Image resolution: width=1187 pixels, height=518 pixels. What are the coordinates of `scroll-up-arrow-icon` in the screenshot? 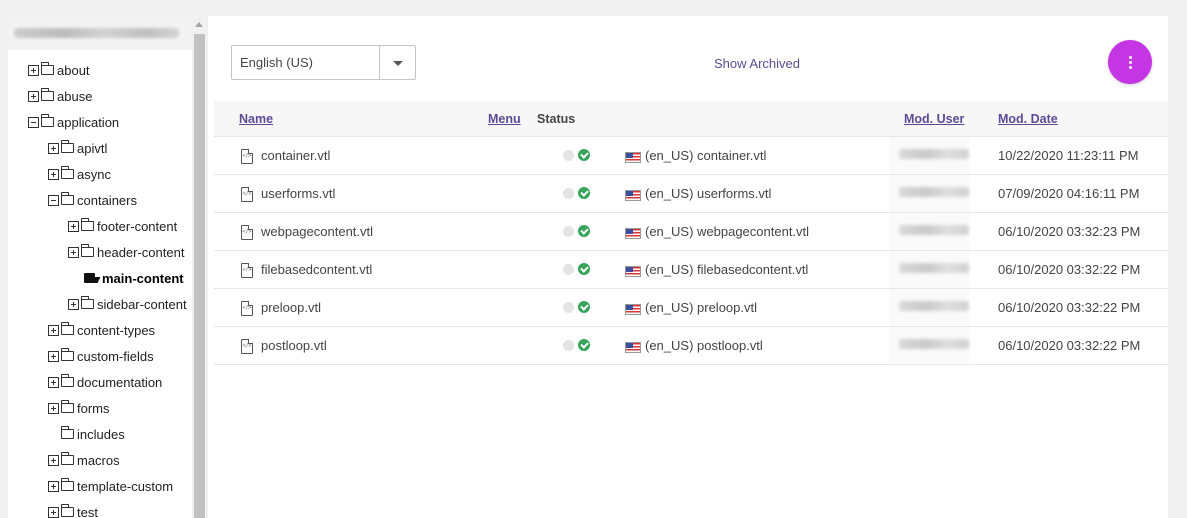 It's located at (199, 24).